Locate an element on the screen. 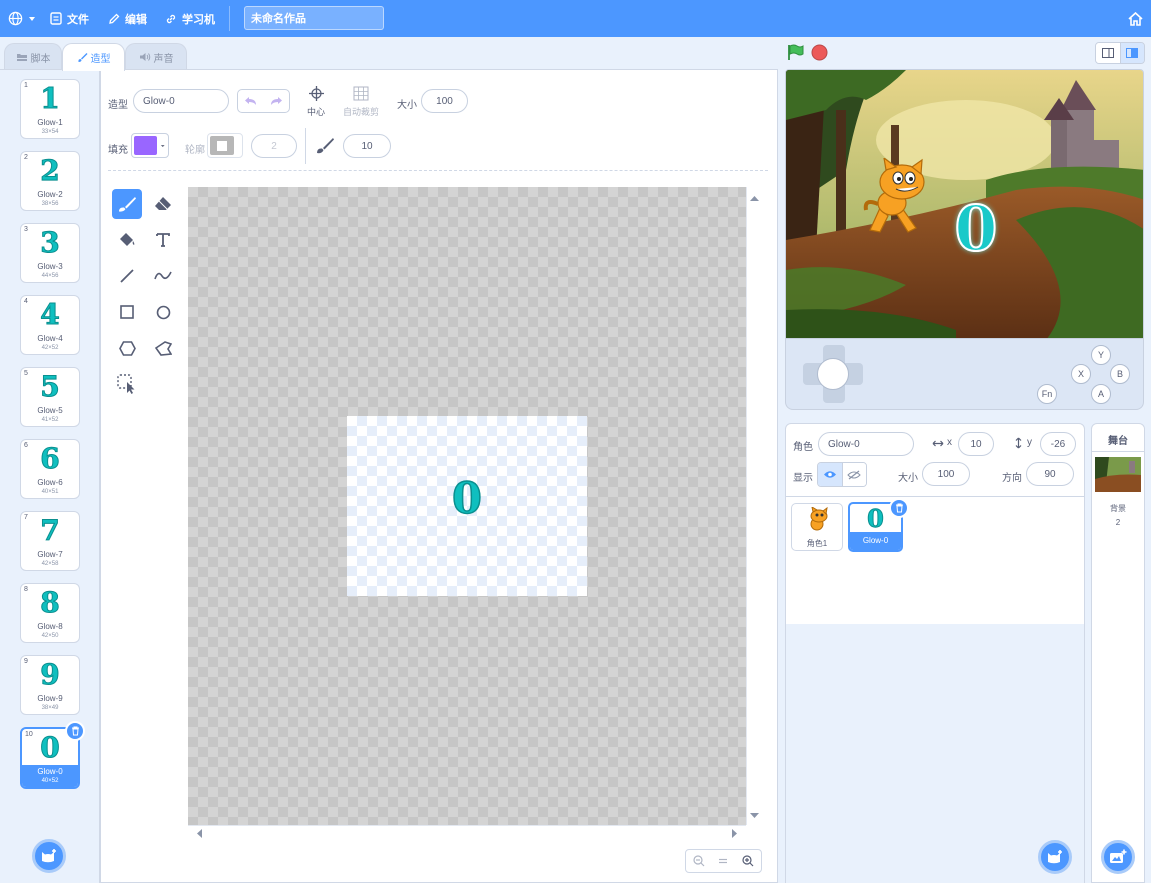 The image size is (1151, 883). autocrop-button: 自动裁剪 is located at coordinates (361, 102).